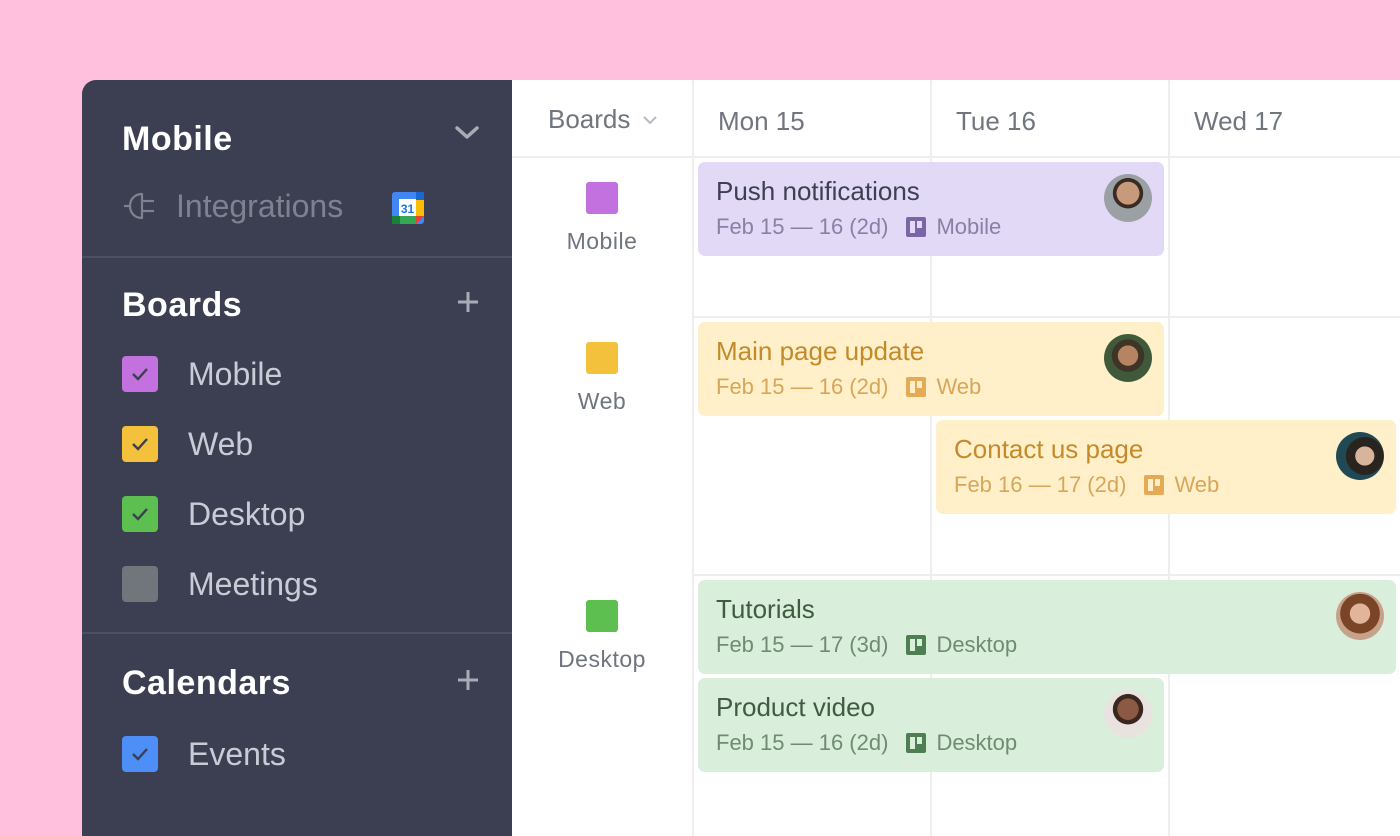 Image resolution: width=1400 pixels, height=836 pixels. I want to click on row-label-mobile: Mobile, so click(602, 218).